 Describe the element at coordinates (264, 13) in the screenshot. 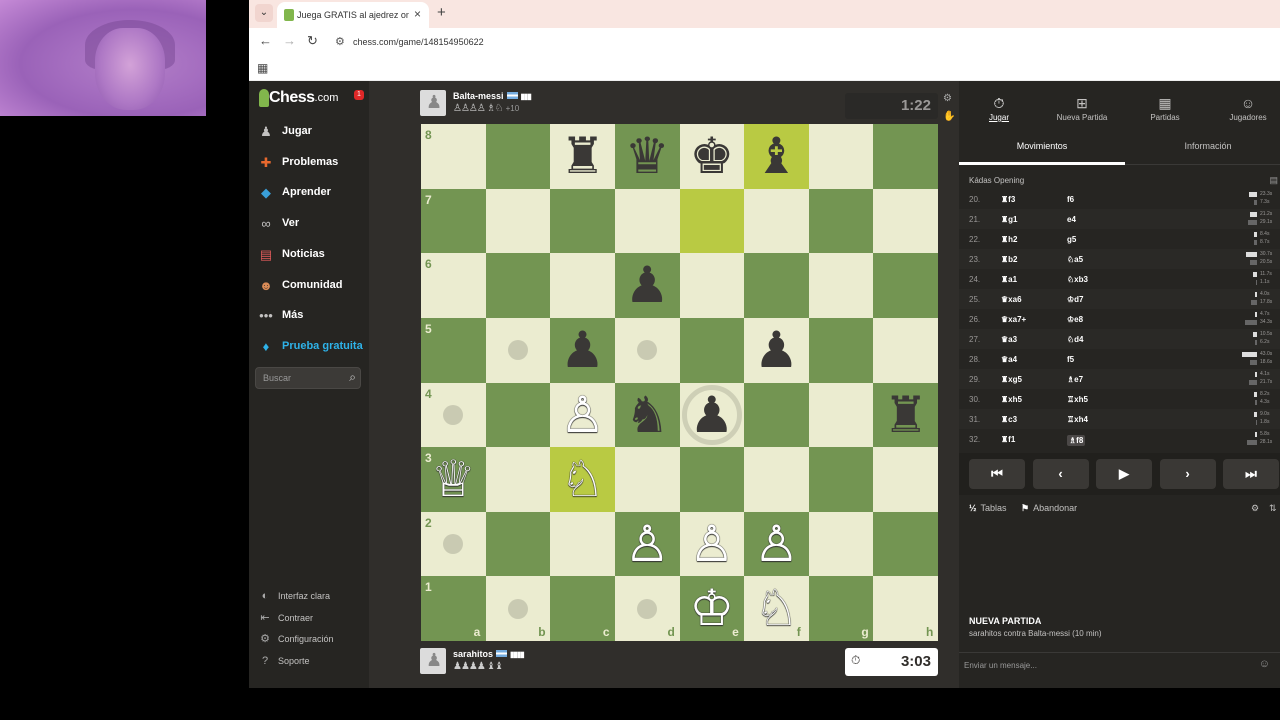

I see `tab-search-icon: ⌄` at that location.